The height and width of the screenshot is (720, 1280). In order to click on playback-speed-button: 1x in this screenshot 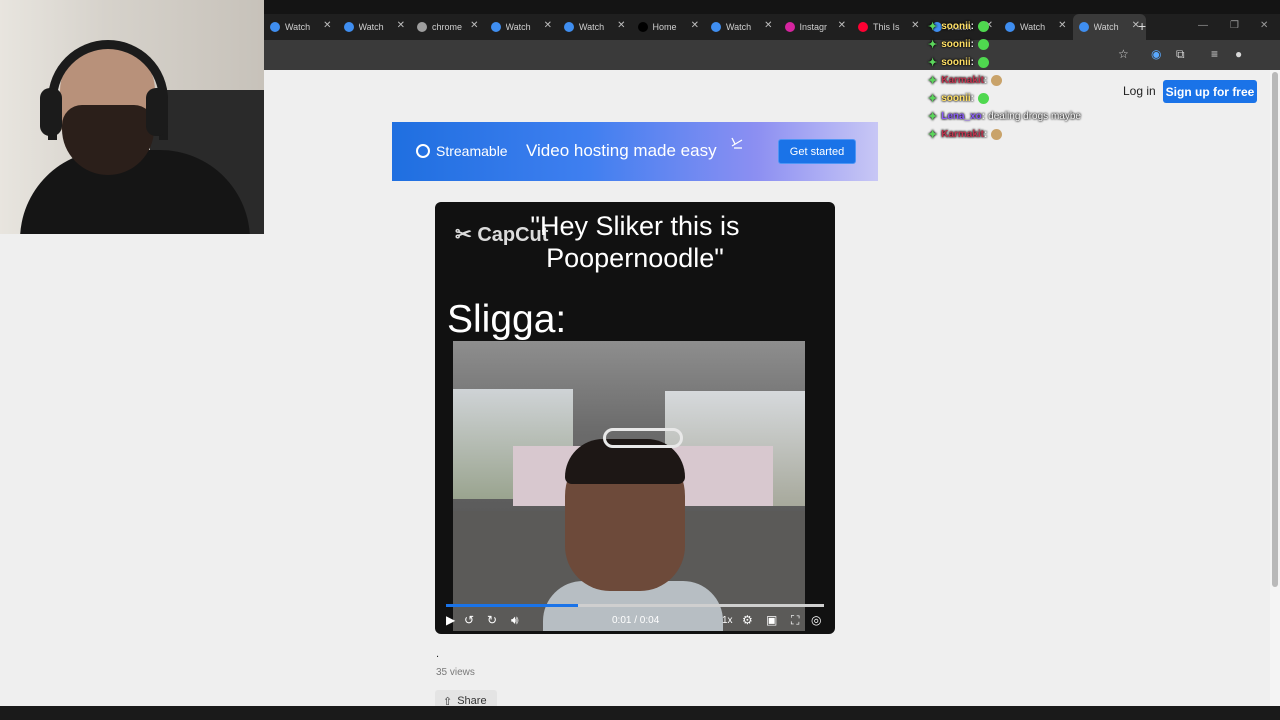, I will do `click(727, 620)`.